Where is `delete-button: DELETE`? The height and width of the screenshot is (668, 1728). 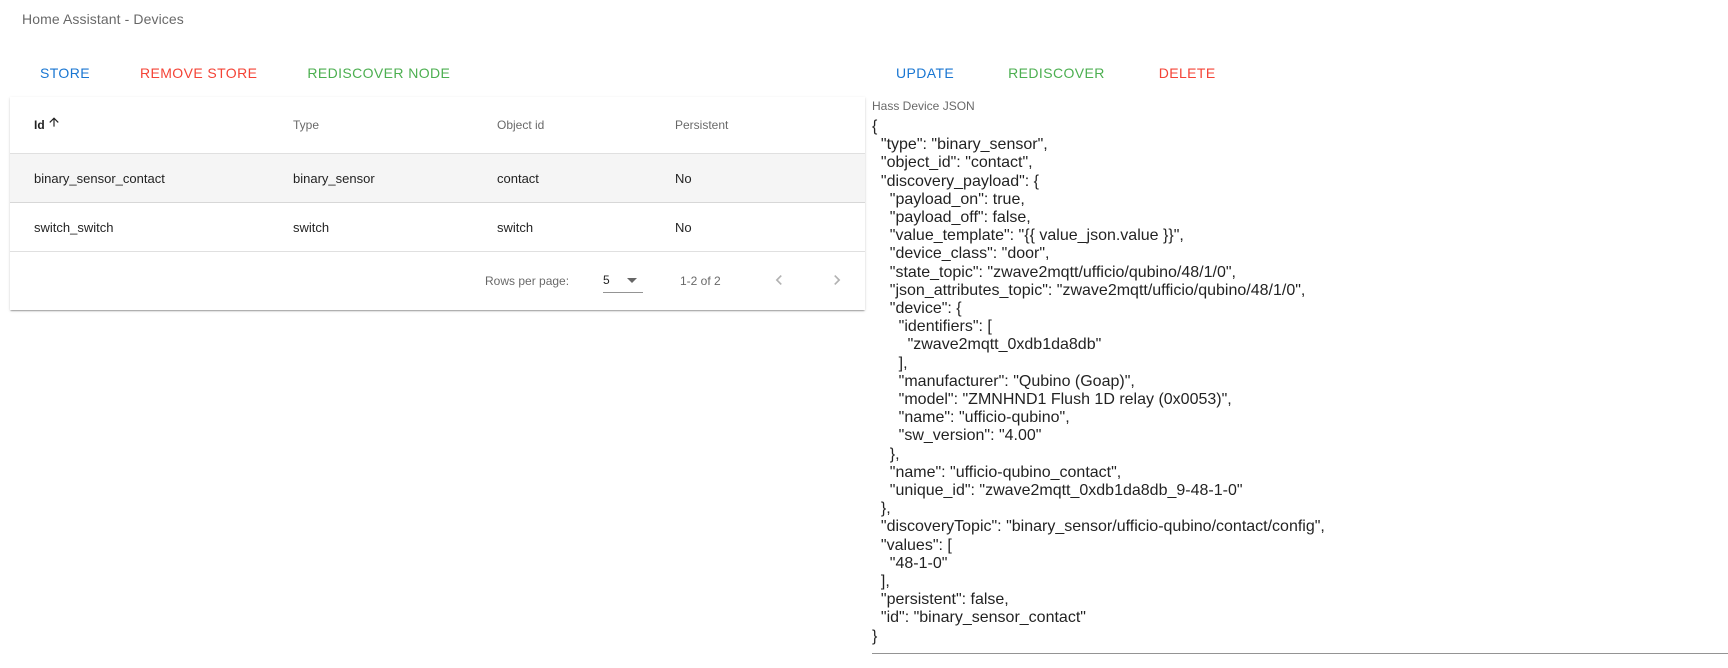 delete-button: DELETE is located at coordinates (1187, 73).